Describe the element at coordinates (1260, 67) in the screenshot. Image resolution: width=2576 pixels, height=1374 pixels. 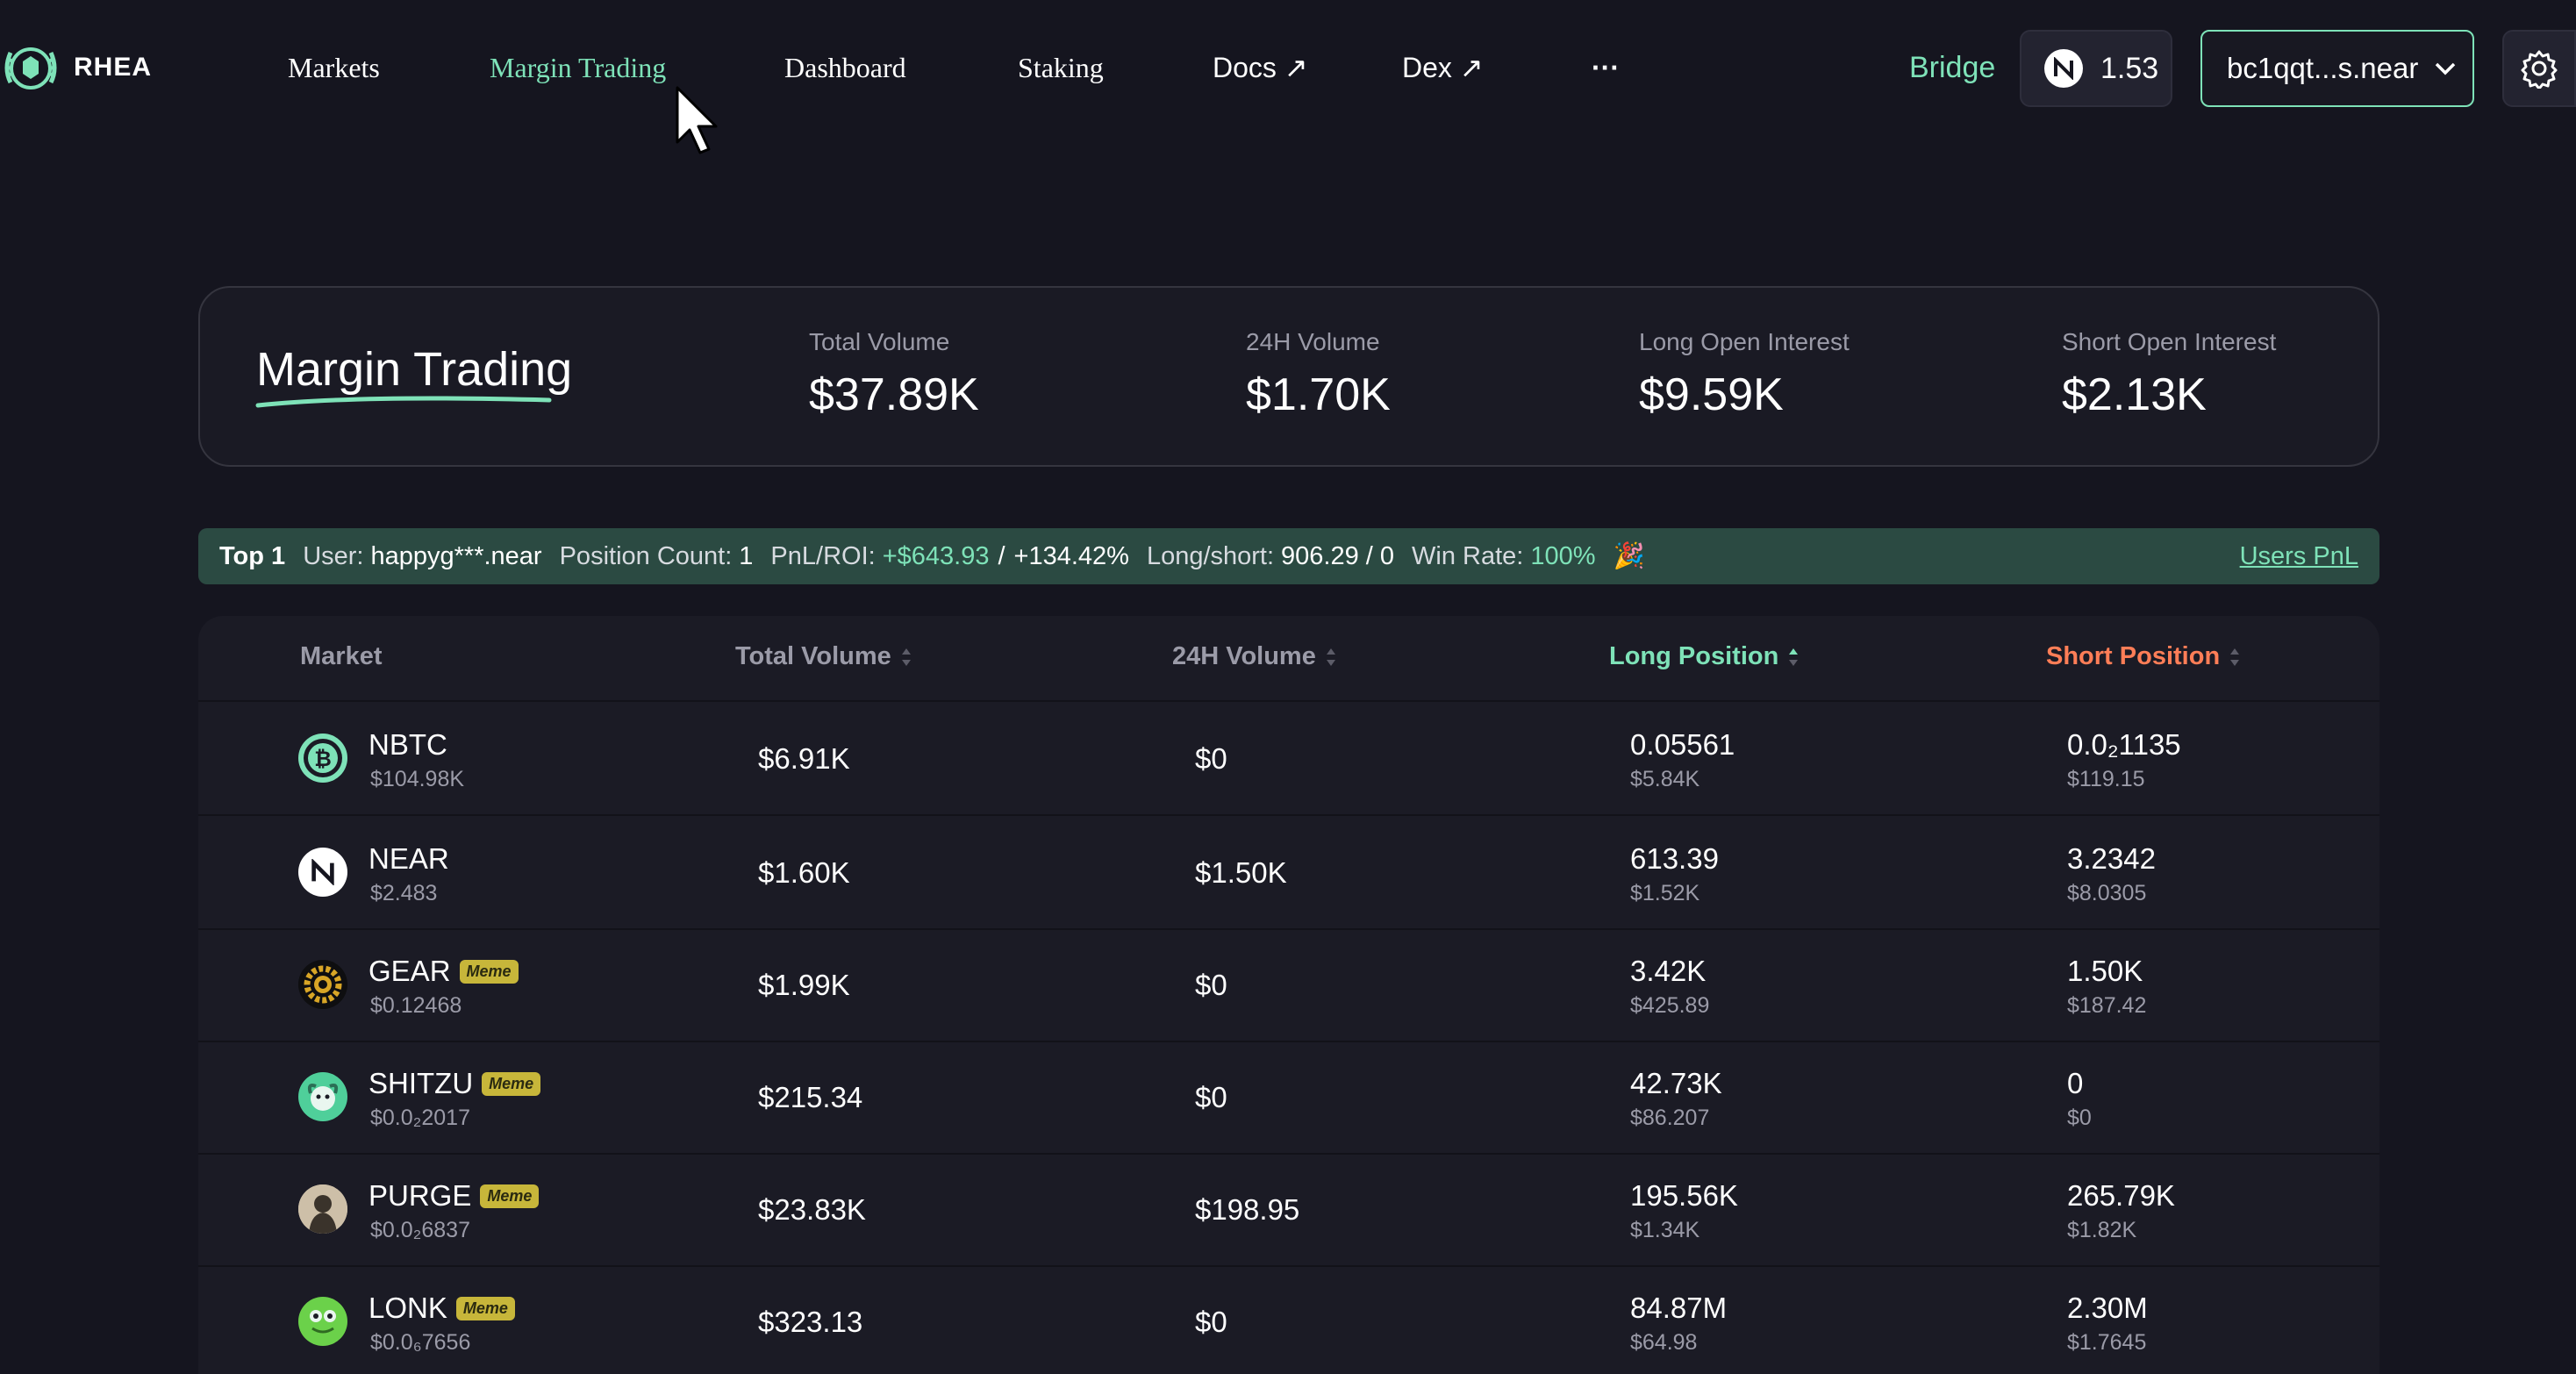
I see `nav-docs: Docs ↗` at that location.